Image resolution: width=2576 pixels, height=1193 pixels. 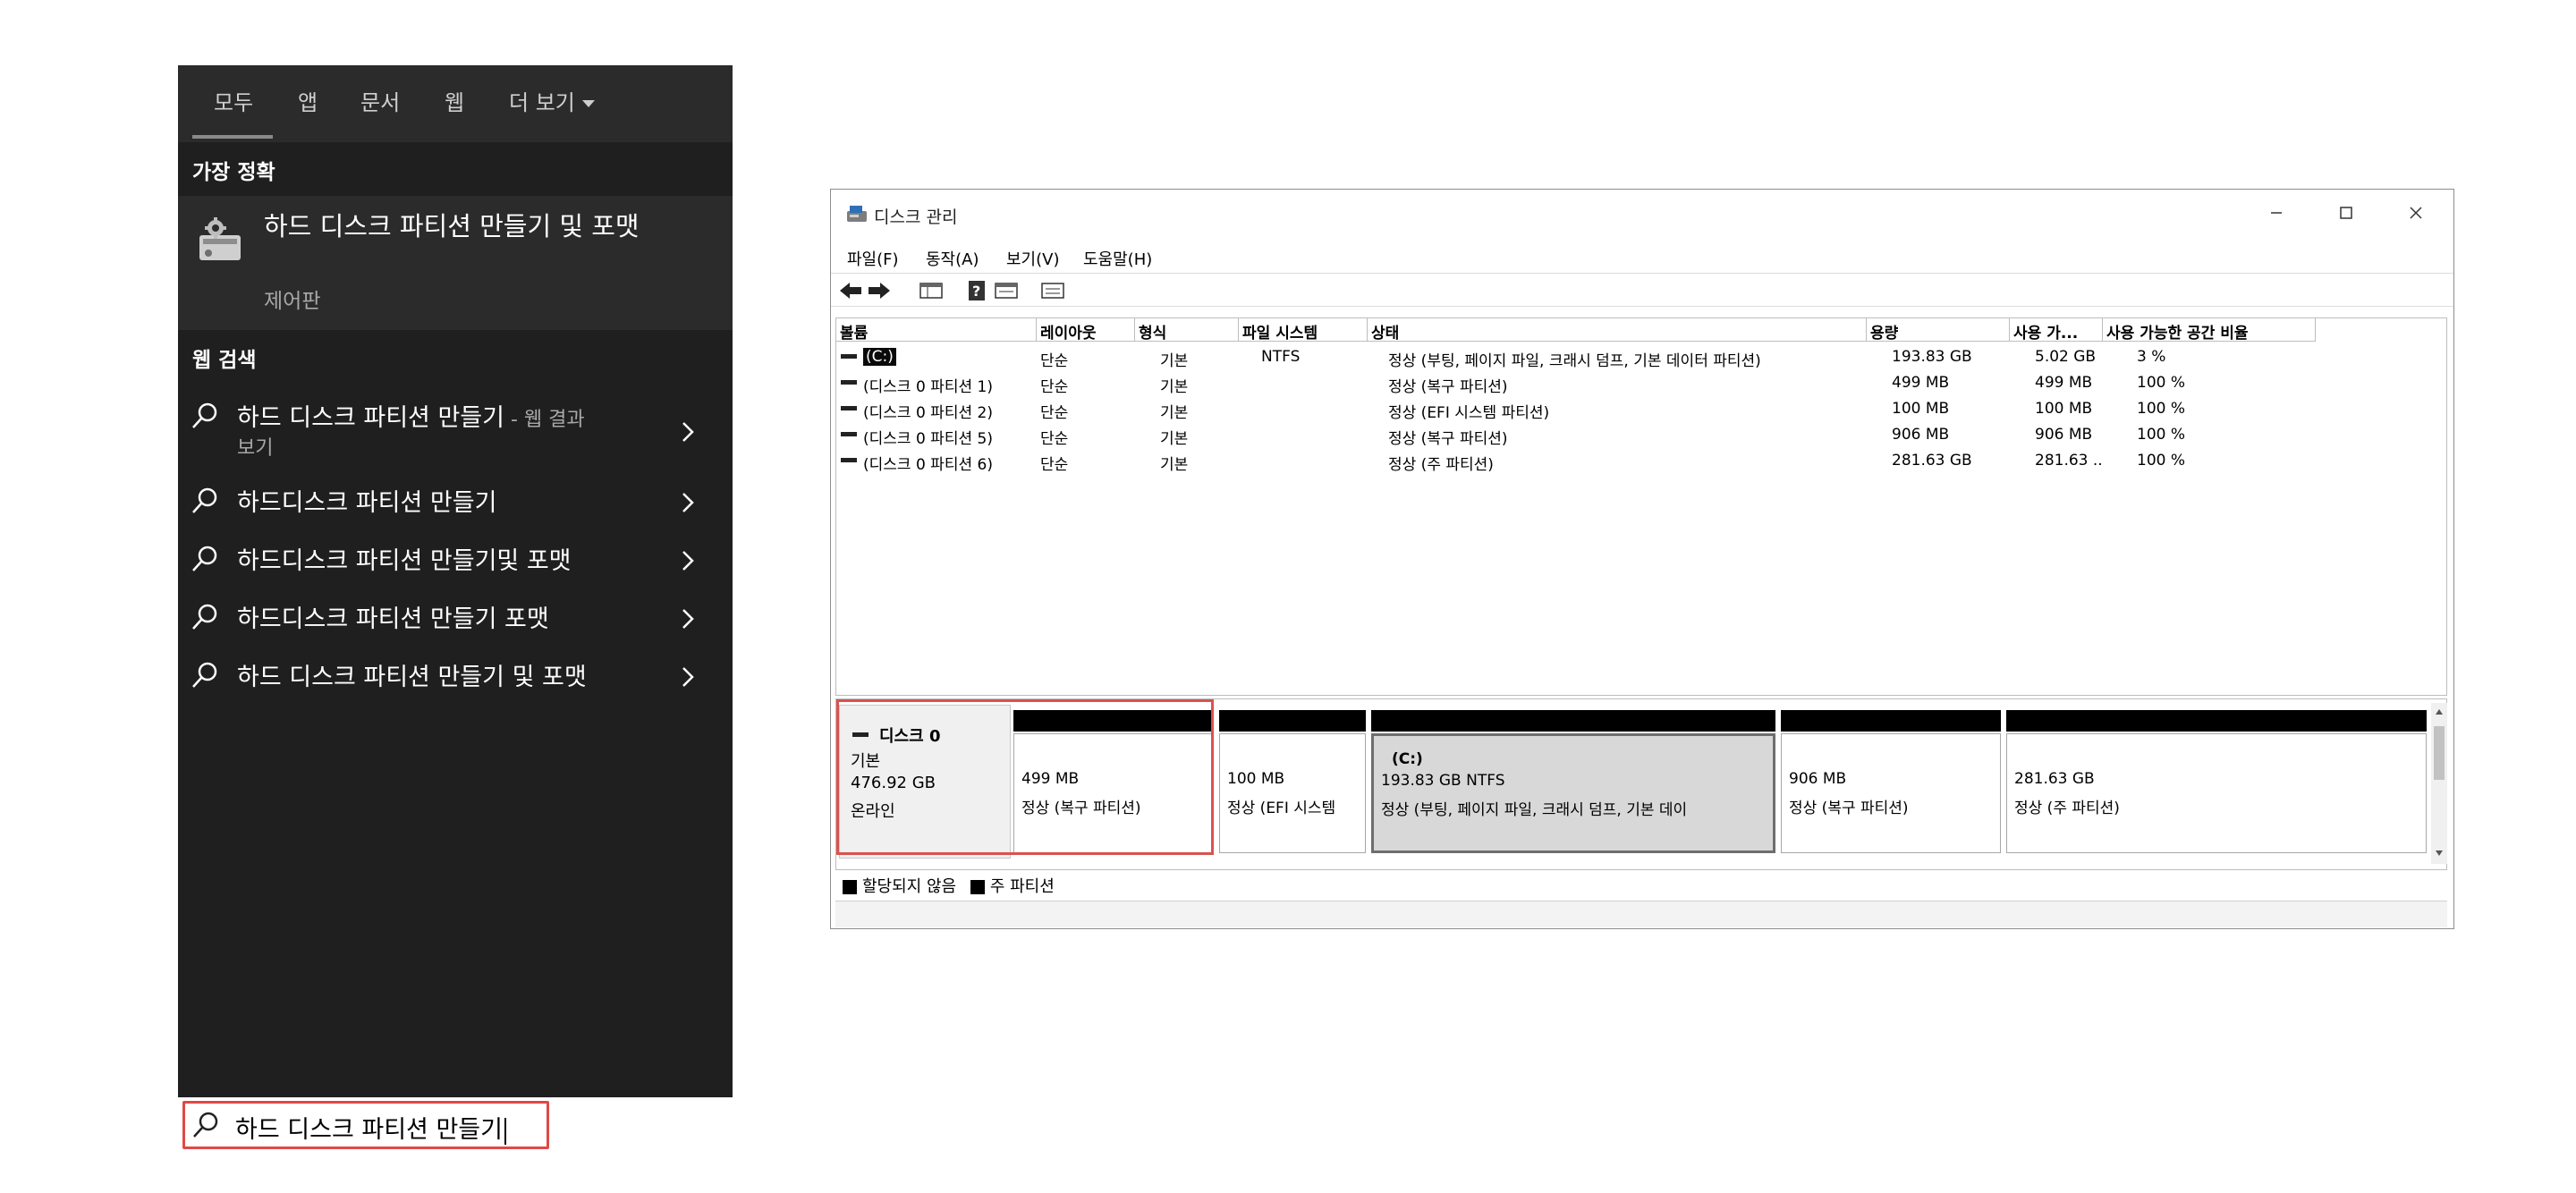 I want to click on tab-web: 웹, so click(x=454, y=100).